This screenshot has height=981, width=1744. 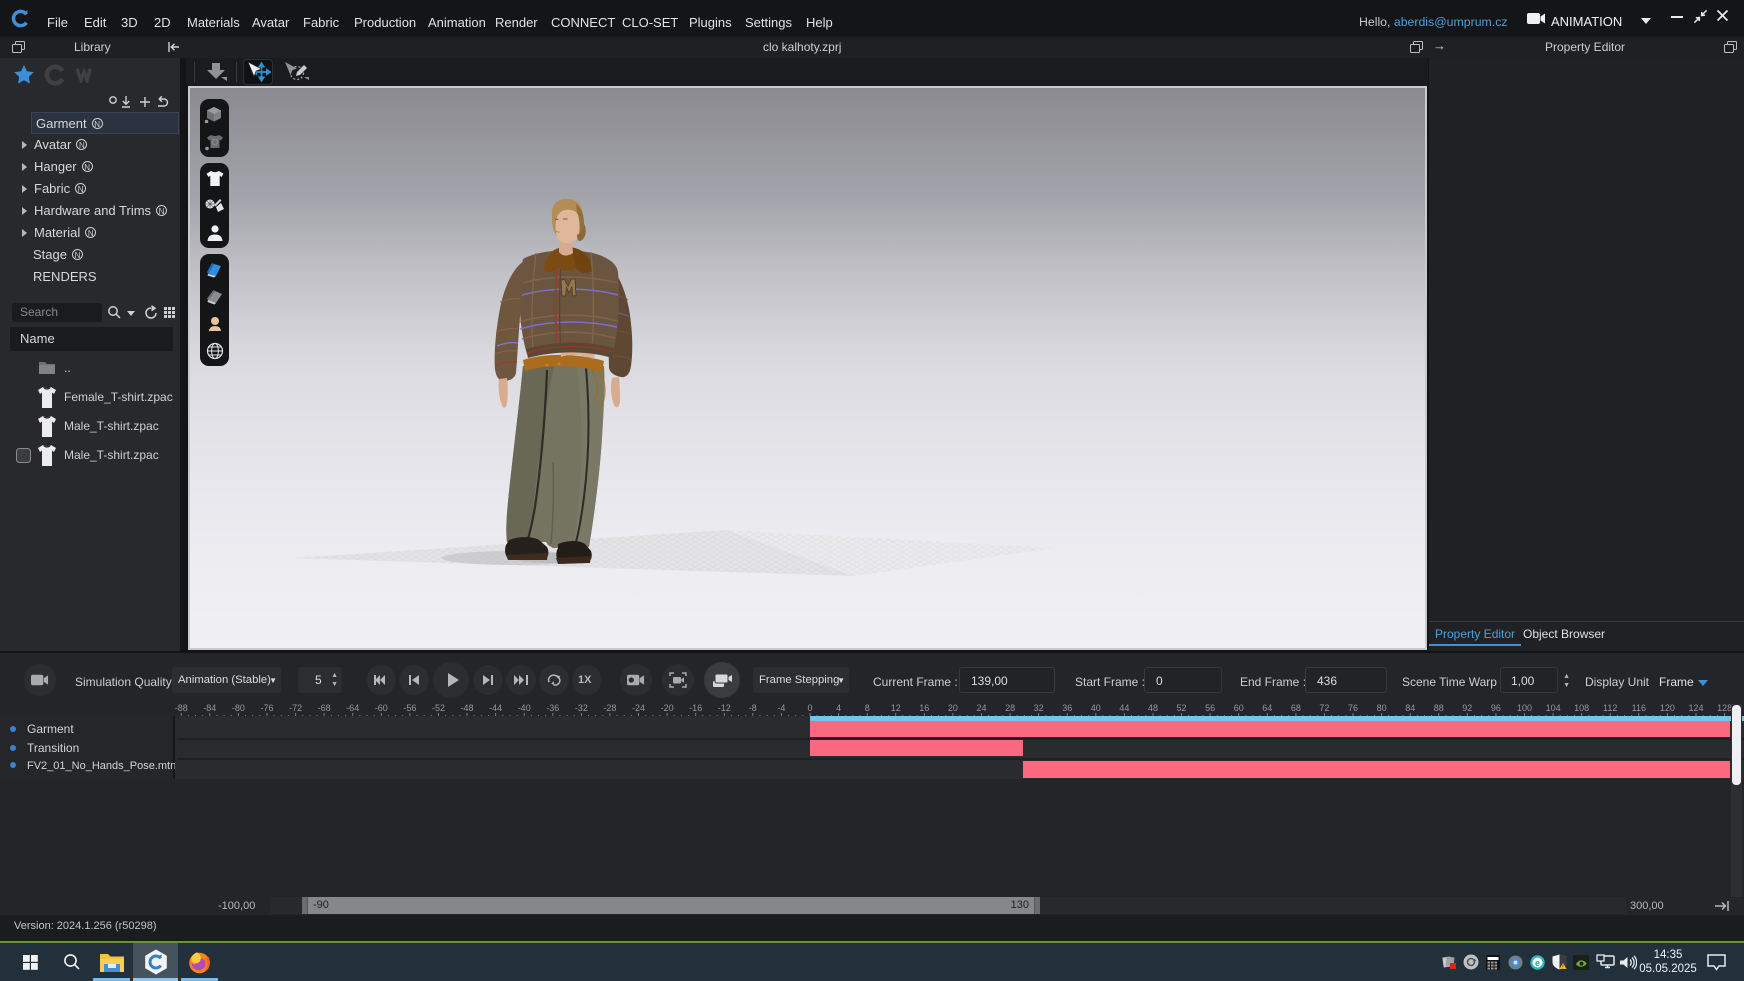 What do you see at coordinates (238, 708) in the screenshot?
I see `svg-text: -80` at bounding box center [238, 708].